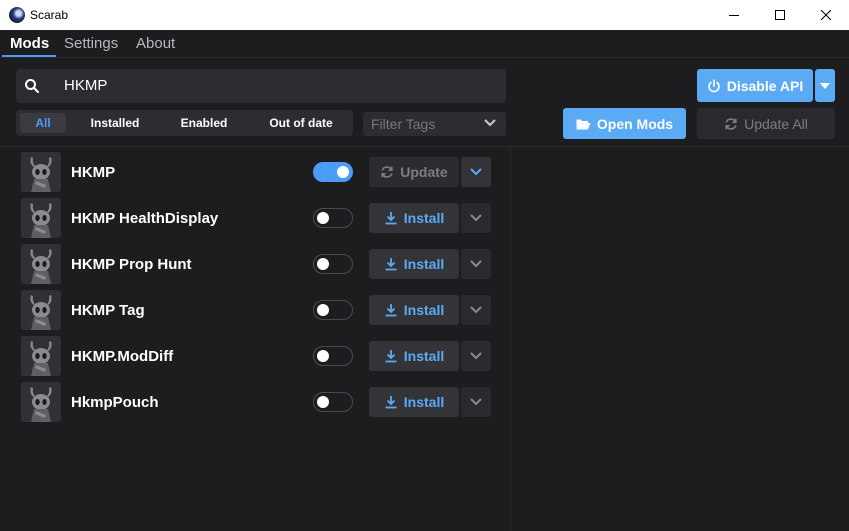 This screenshot has height=531, width=849. Describe the element at coordinates (17, 15) in the screenshot. I see `scarab-logo-icon` at that location.